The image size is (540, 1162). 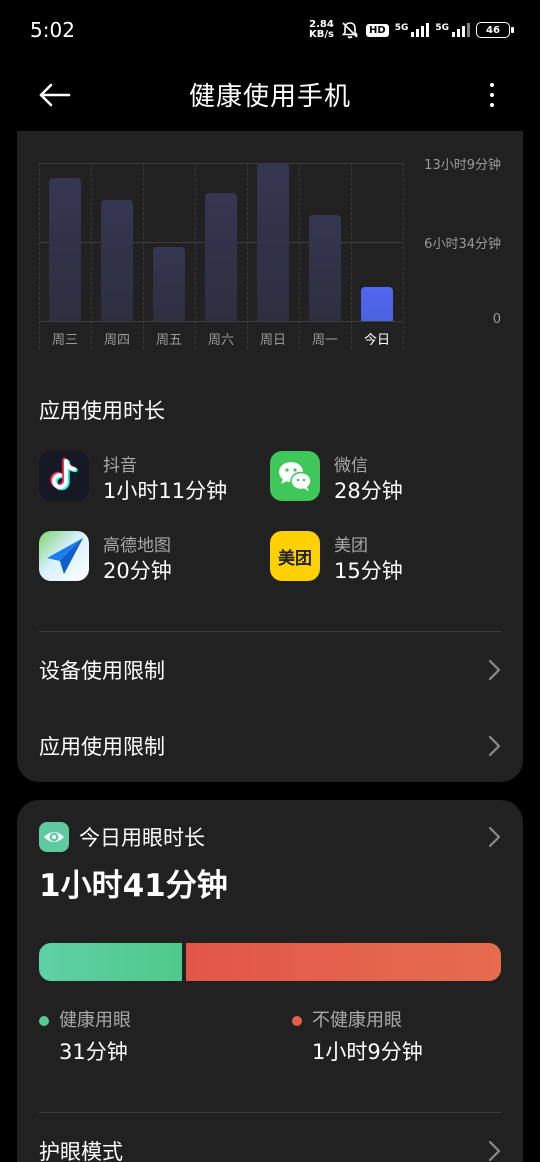 I want to click on app-usage-time: 20分钟, so click(x=137, y=571).